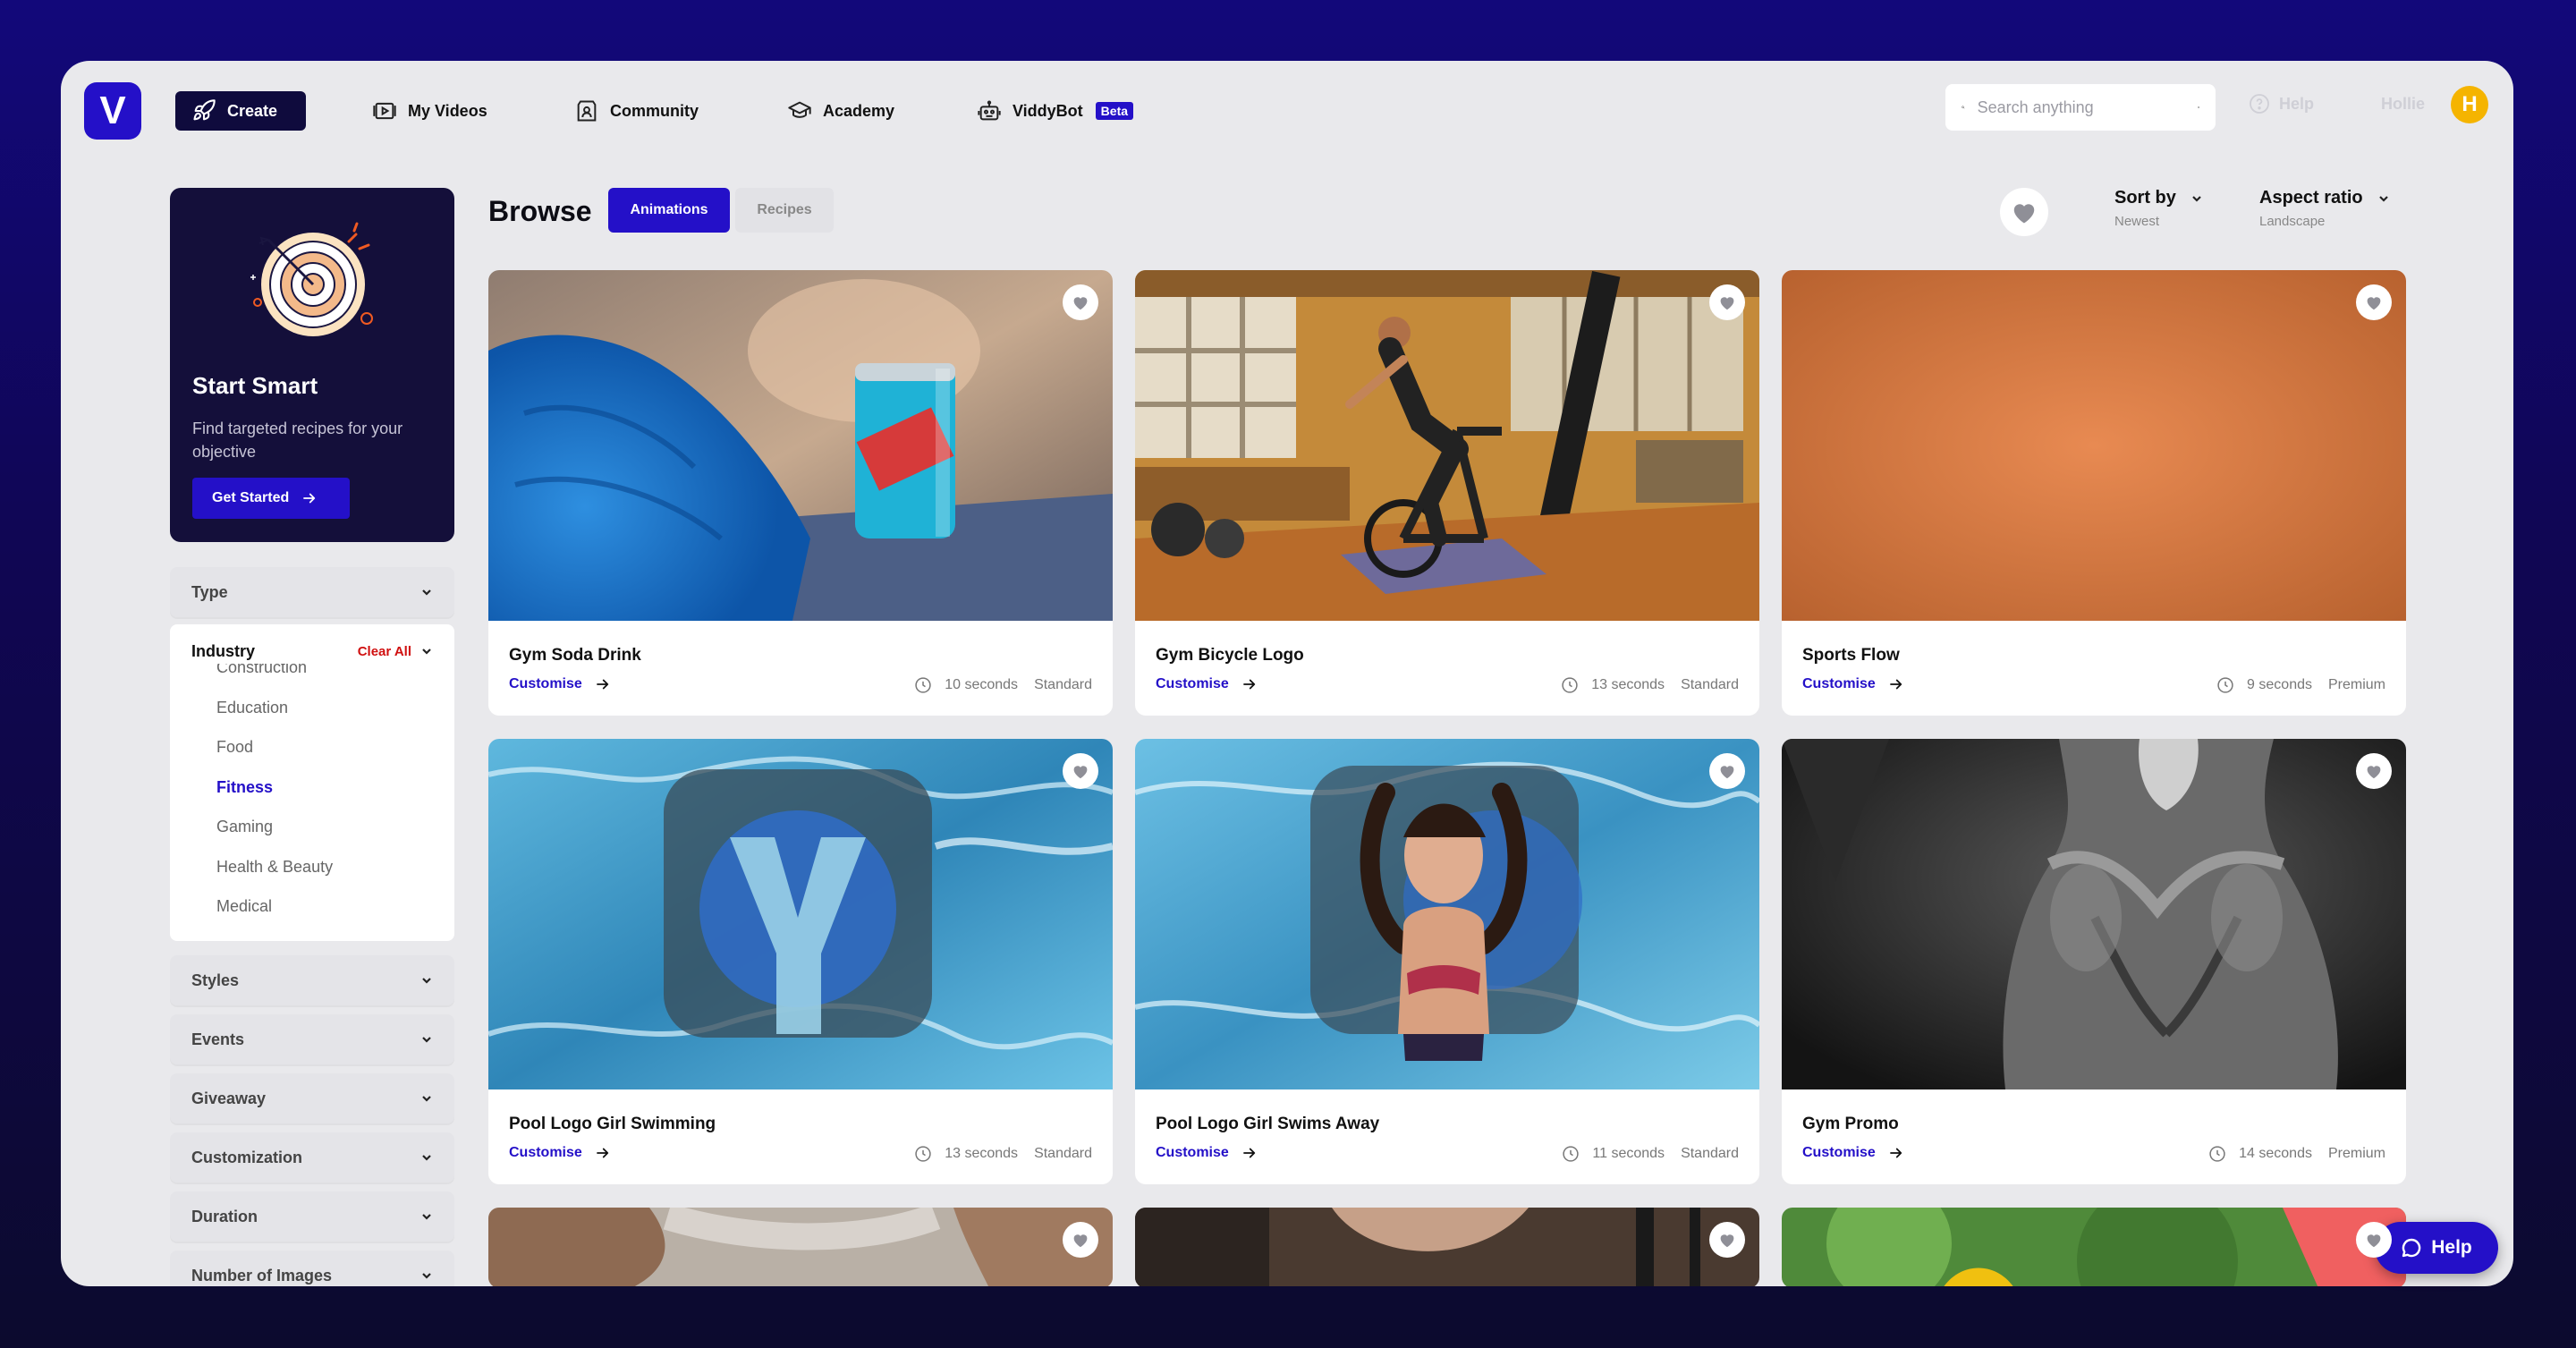 This screenshot has height=1348, width=2576. What do you see at coordinates (312, 592) in the screenshot?
I see `filter-type: Type` at bounding box center [312, 592].